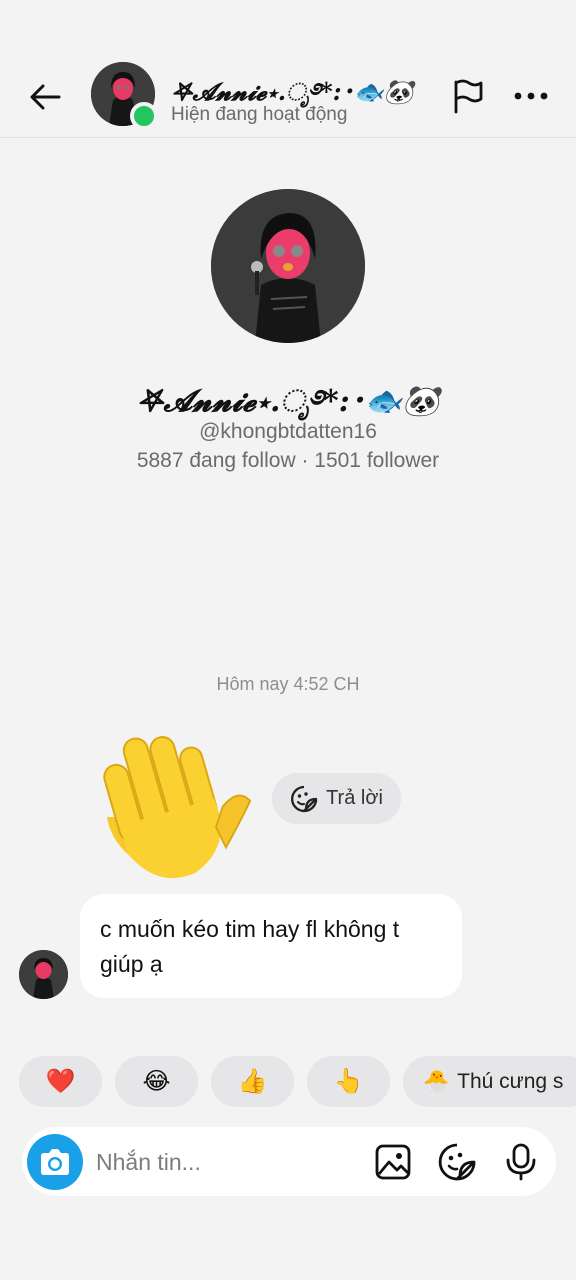 This screenshot has height=1280, width=576. I want to click on flag-icon, so click(468, 96).